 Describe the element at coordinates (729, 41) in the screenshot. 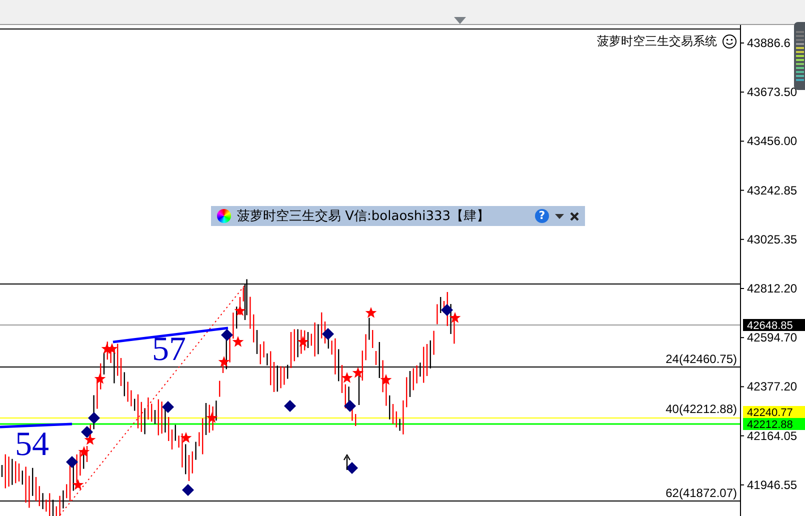

I see `smiley-icon` at that location.